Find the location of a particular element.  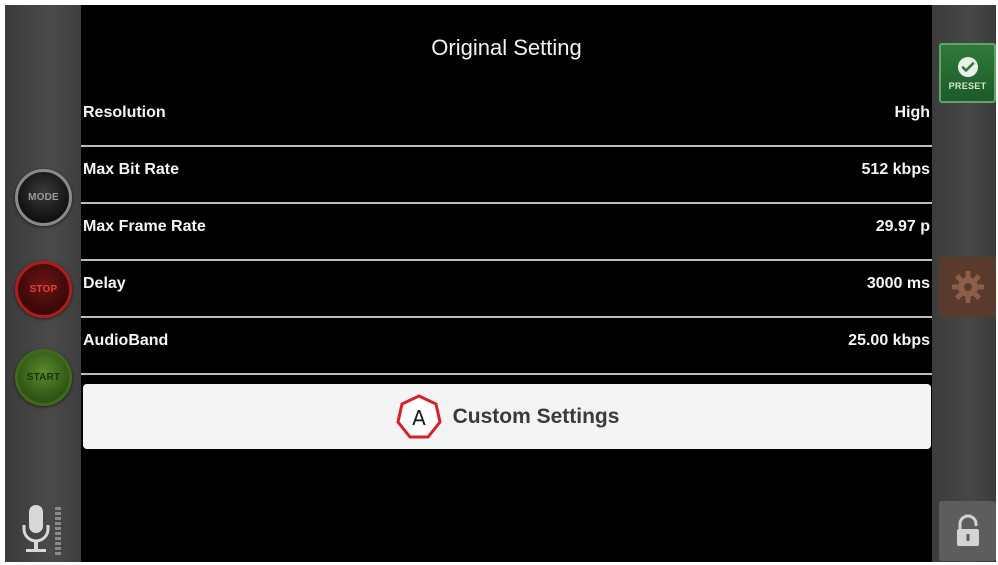

setting-row-resolution: Resolution High is located at coordinates (506, 118).